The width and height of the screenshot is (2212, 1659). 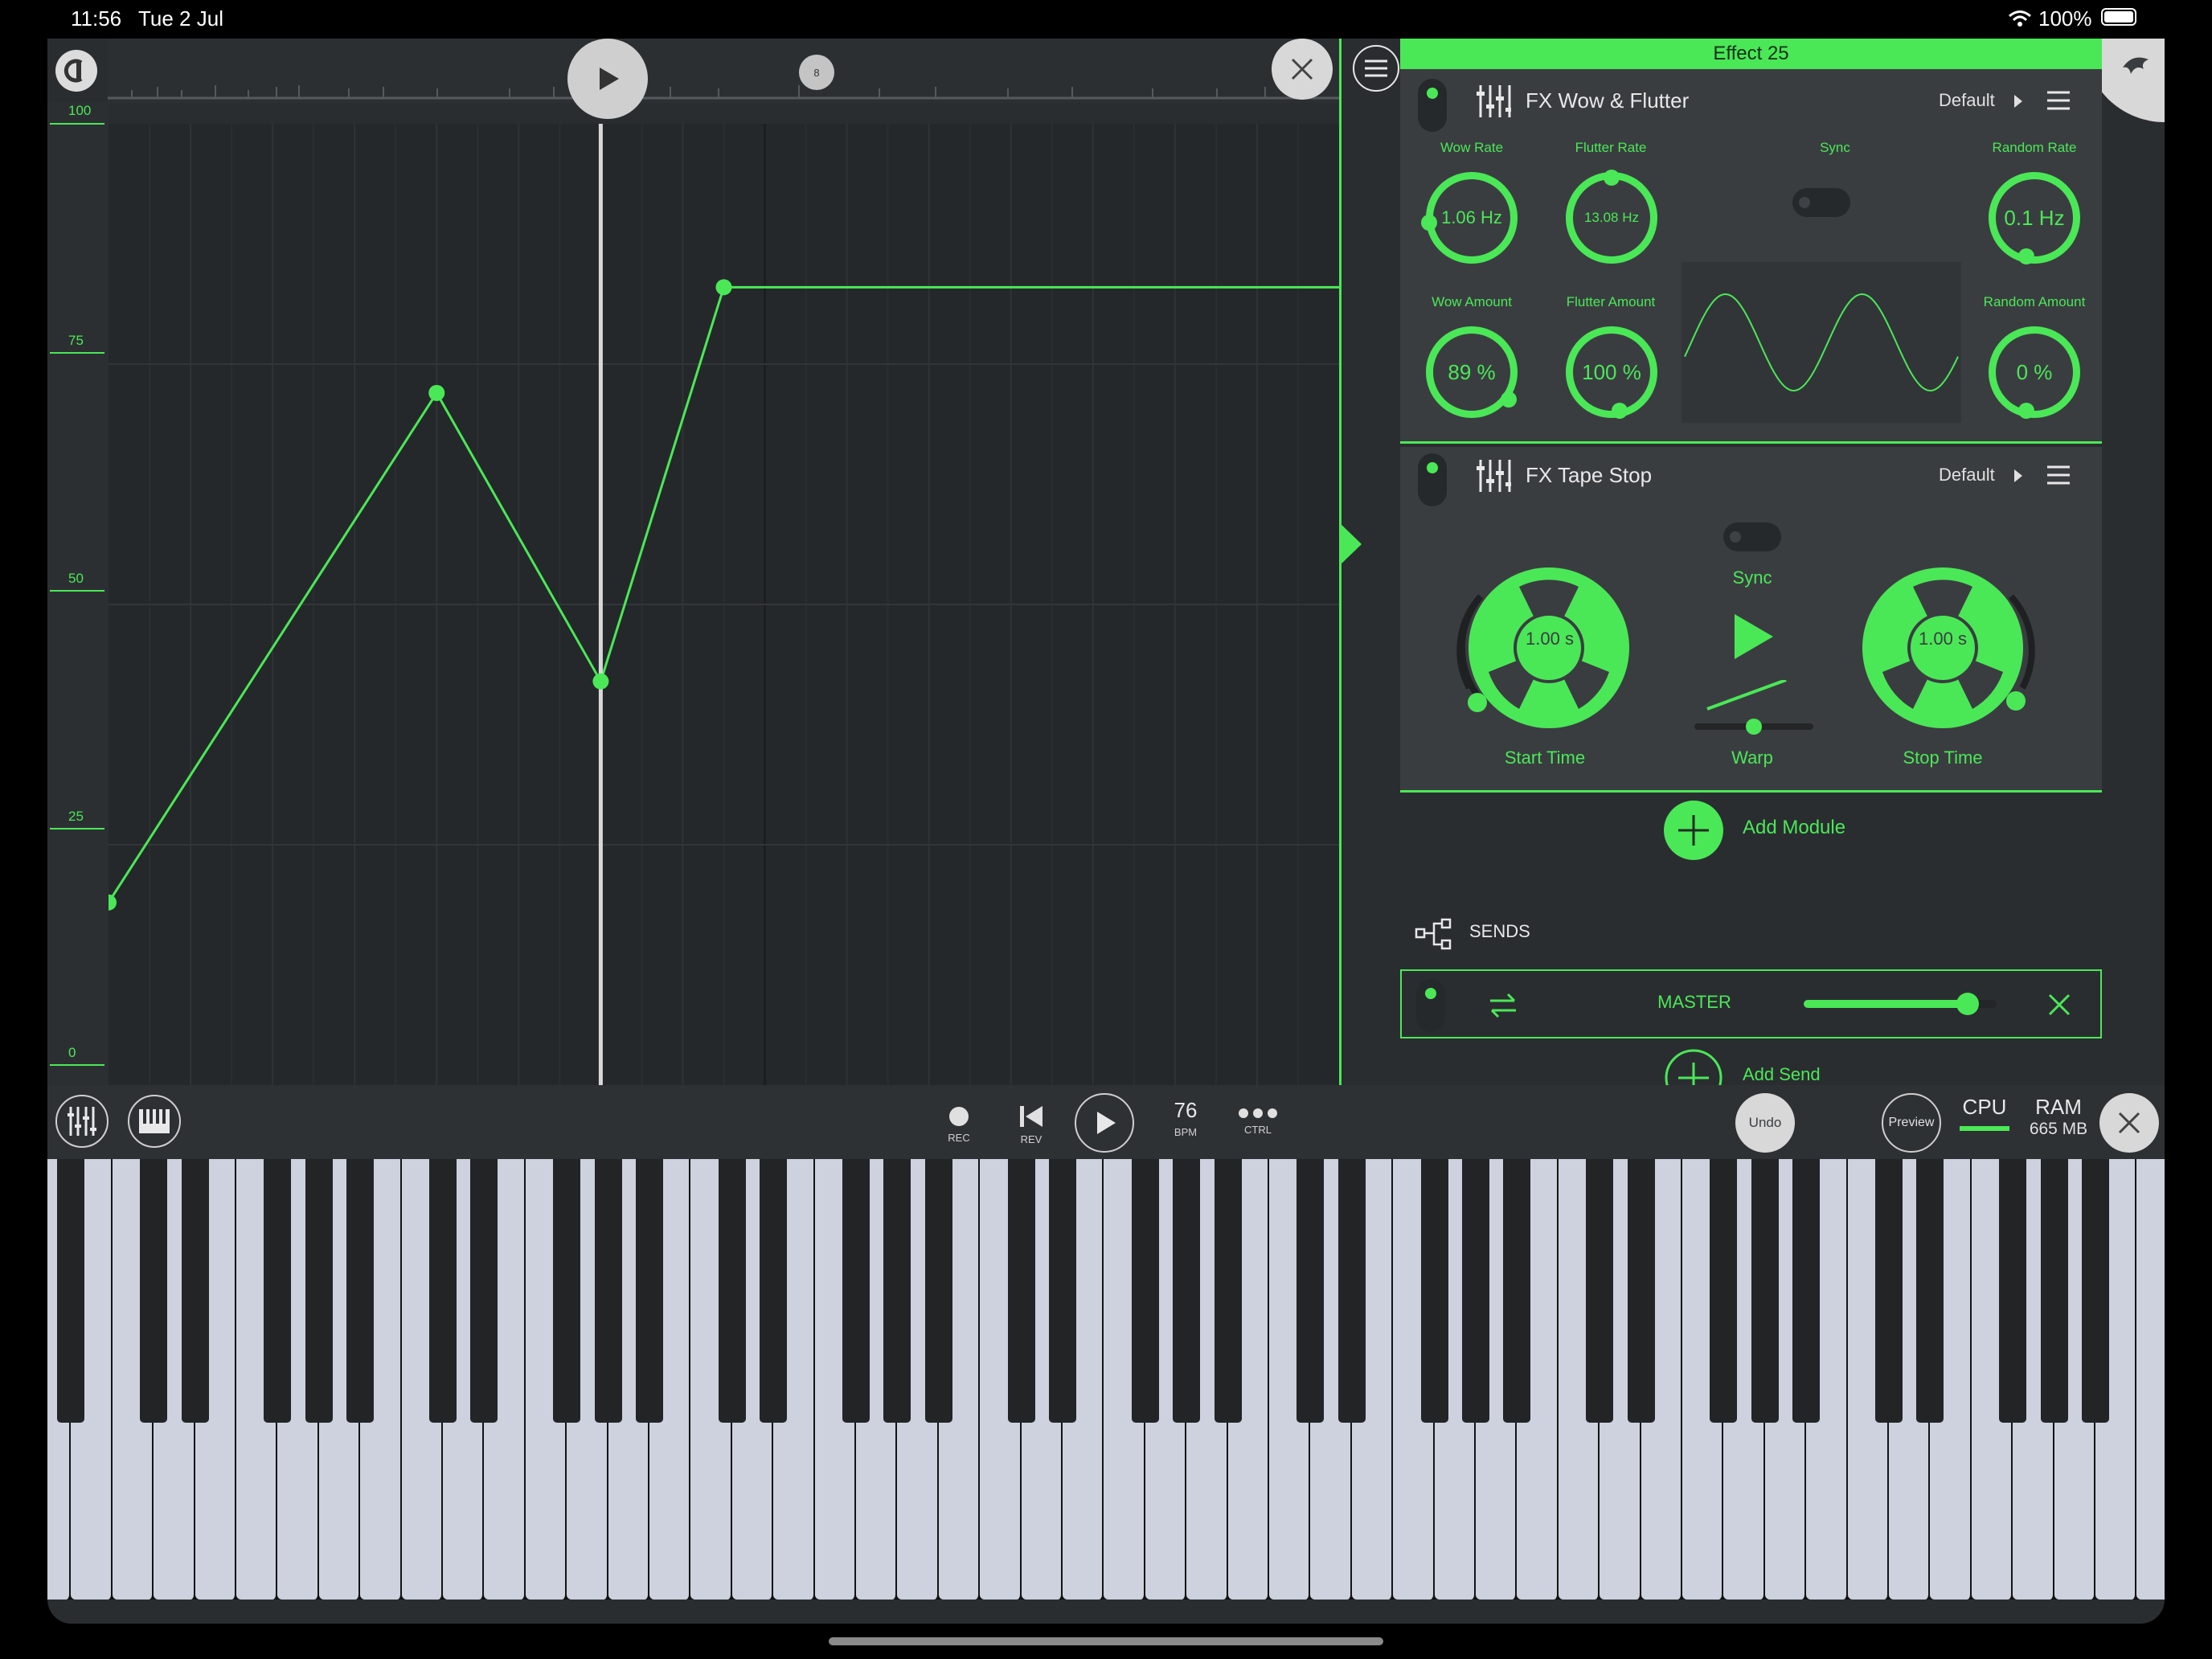 I want to click on close-editor-button, so click(x=1302, y=69).